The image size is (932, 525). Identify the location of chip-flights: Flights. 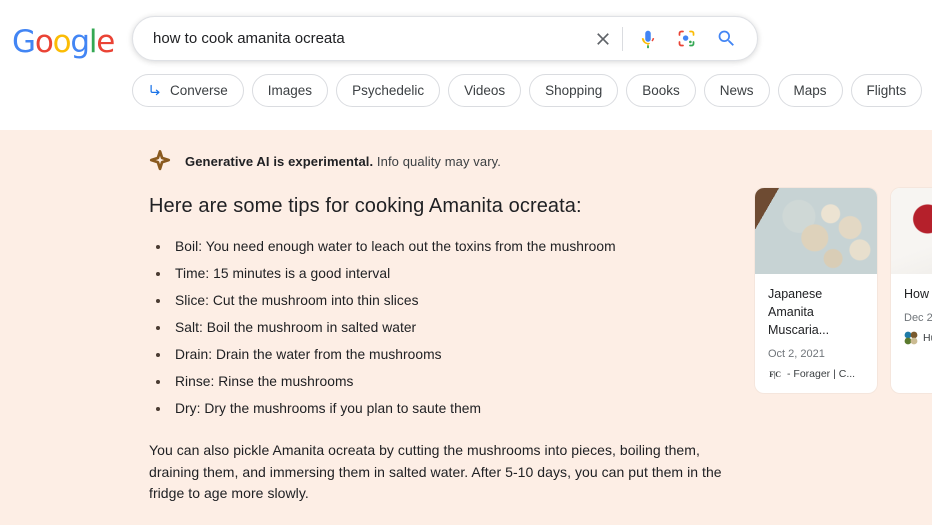
(886, 90).